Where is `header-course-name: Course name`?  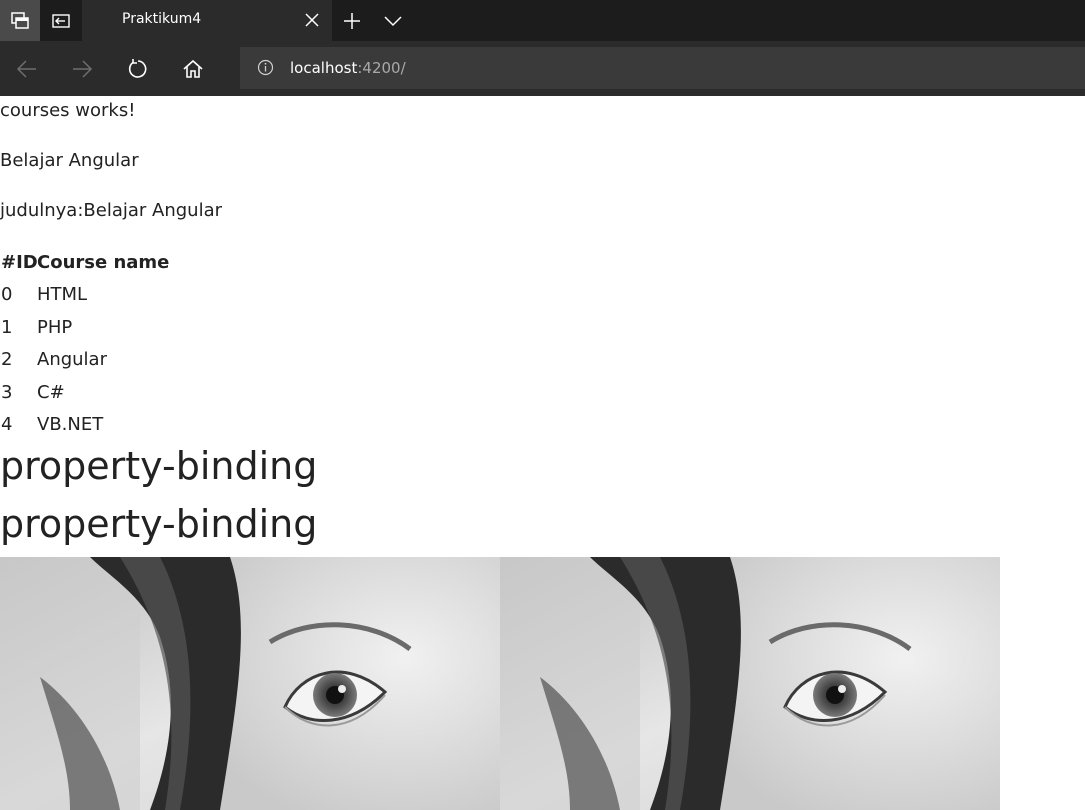
header-course-name: Course name is located at coordinates (103, 262).